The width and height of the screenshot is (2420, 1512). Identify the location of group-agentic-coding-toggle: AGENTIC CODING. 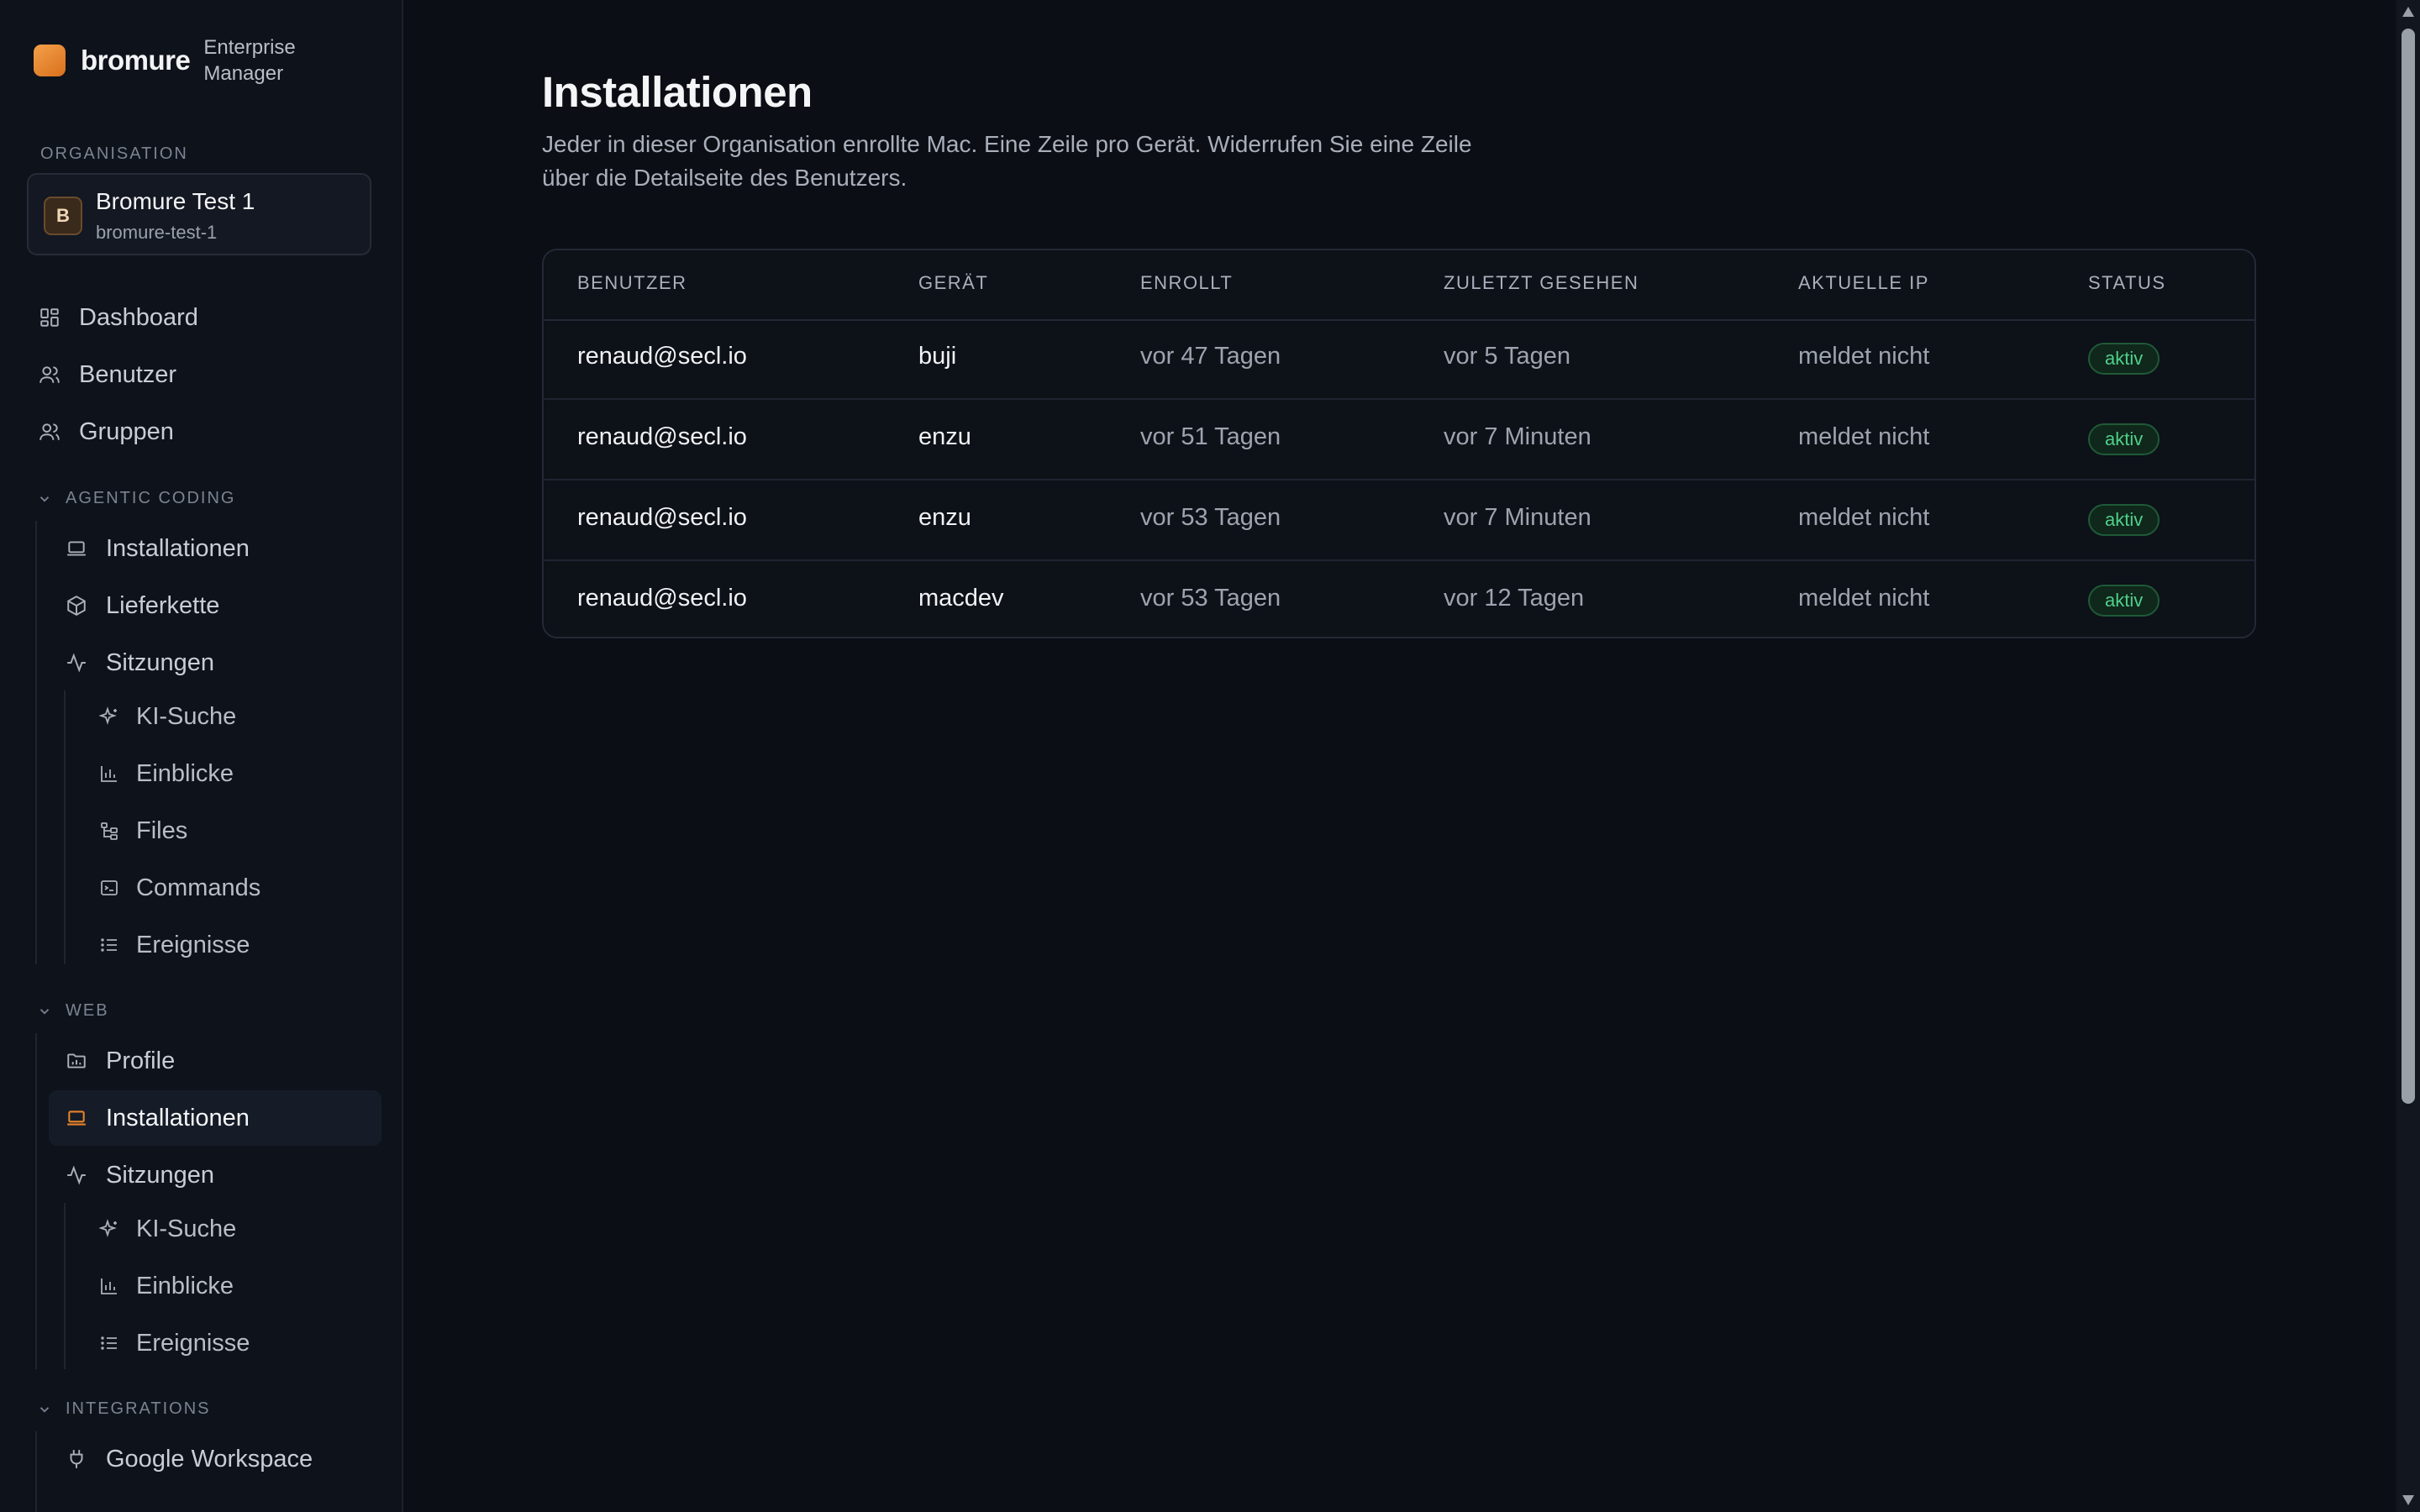
(136, 498).